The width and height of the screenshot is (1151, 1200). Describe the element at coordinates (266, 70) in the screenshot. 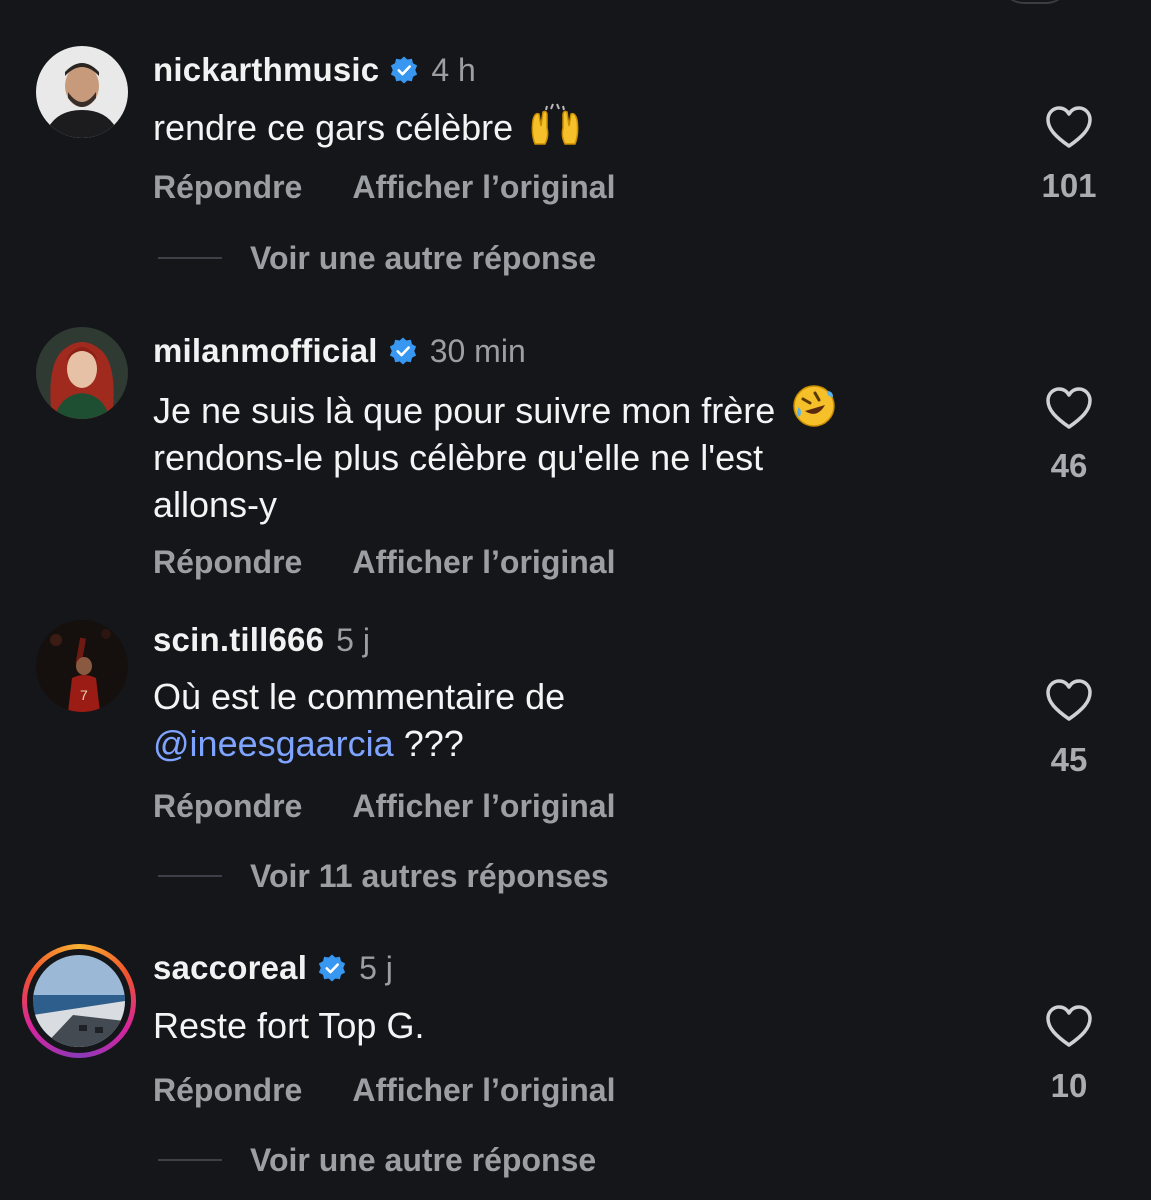

I see `username: nickarthmusic` at that location.